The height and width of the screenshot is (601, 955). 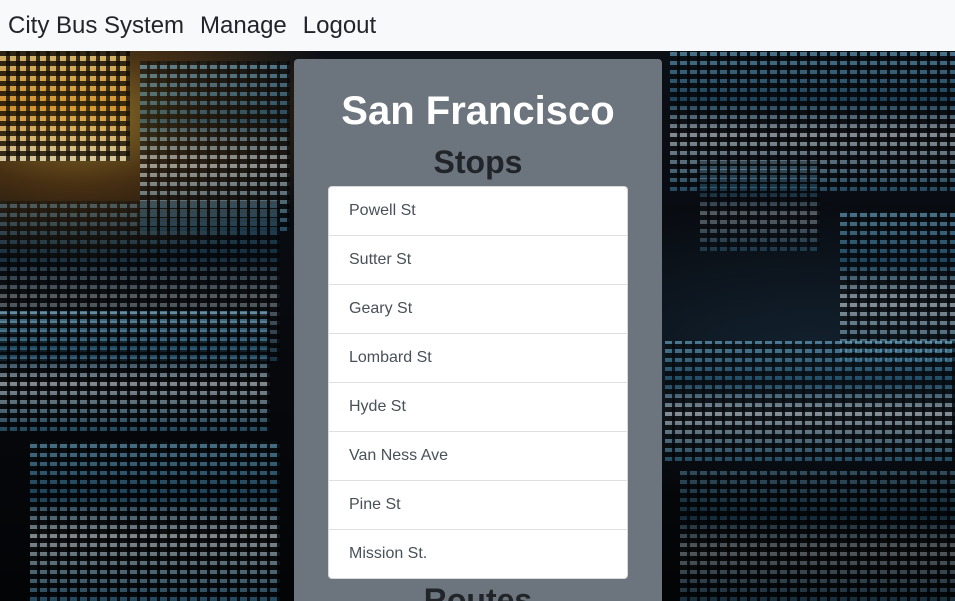 What do you see at coordinates (478, 111) in the screenshot?
I see `city-title: San Francisco` at bounding box center [478, 111].